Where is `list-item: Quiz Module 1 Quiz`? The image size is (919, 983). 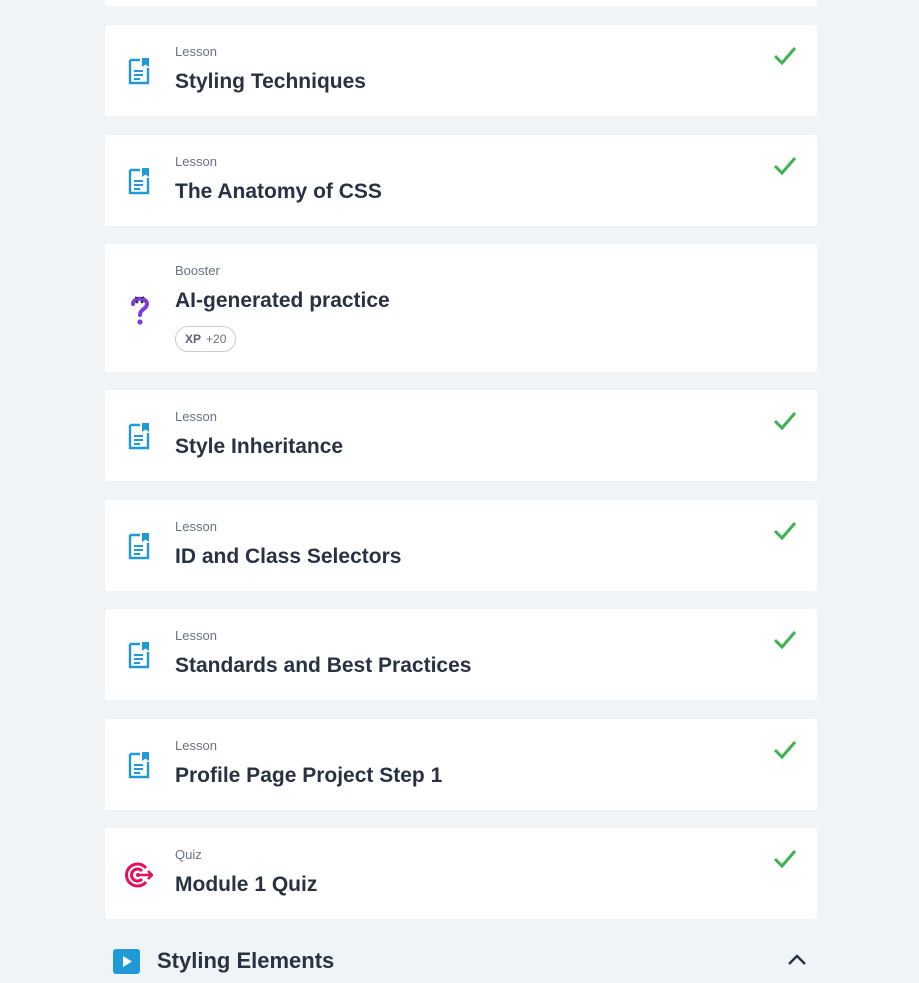 list-item: Quiz Module 1 Quiz is located at coordinates (461, 873).